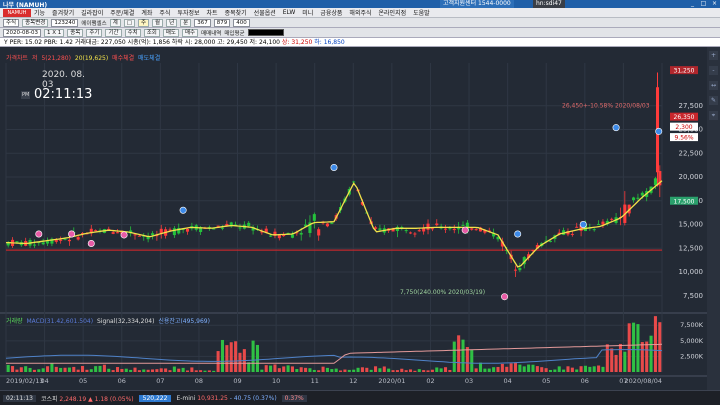 The width and height of the screenshot is (720, 405). I want to click on tab-year: 년, so click(172, 22).